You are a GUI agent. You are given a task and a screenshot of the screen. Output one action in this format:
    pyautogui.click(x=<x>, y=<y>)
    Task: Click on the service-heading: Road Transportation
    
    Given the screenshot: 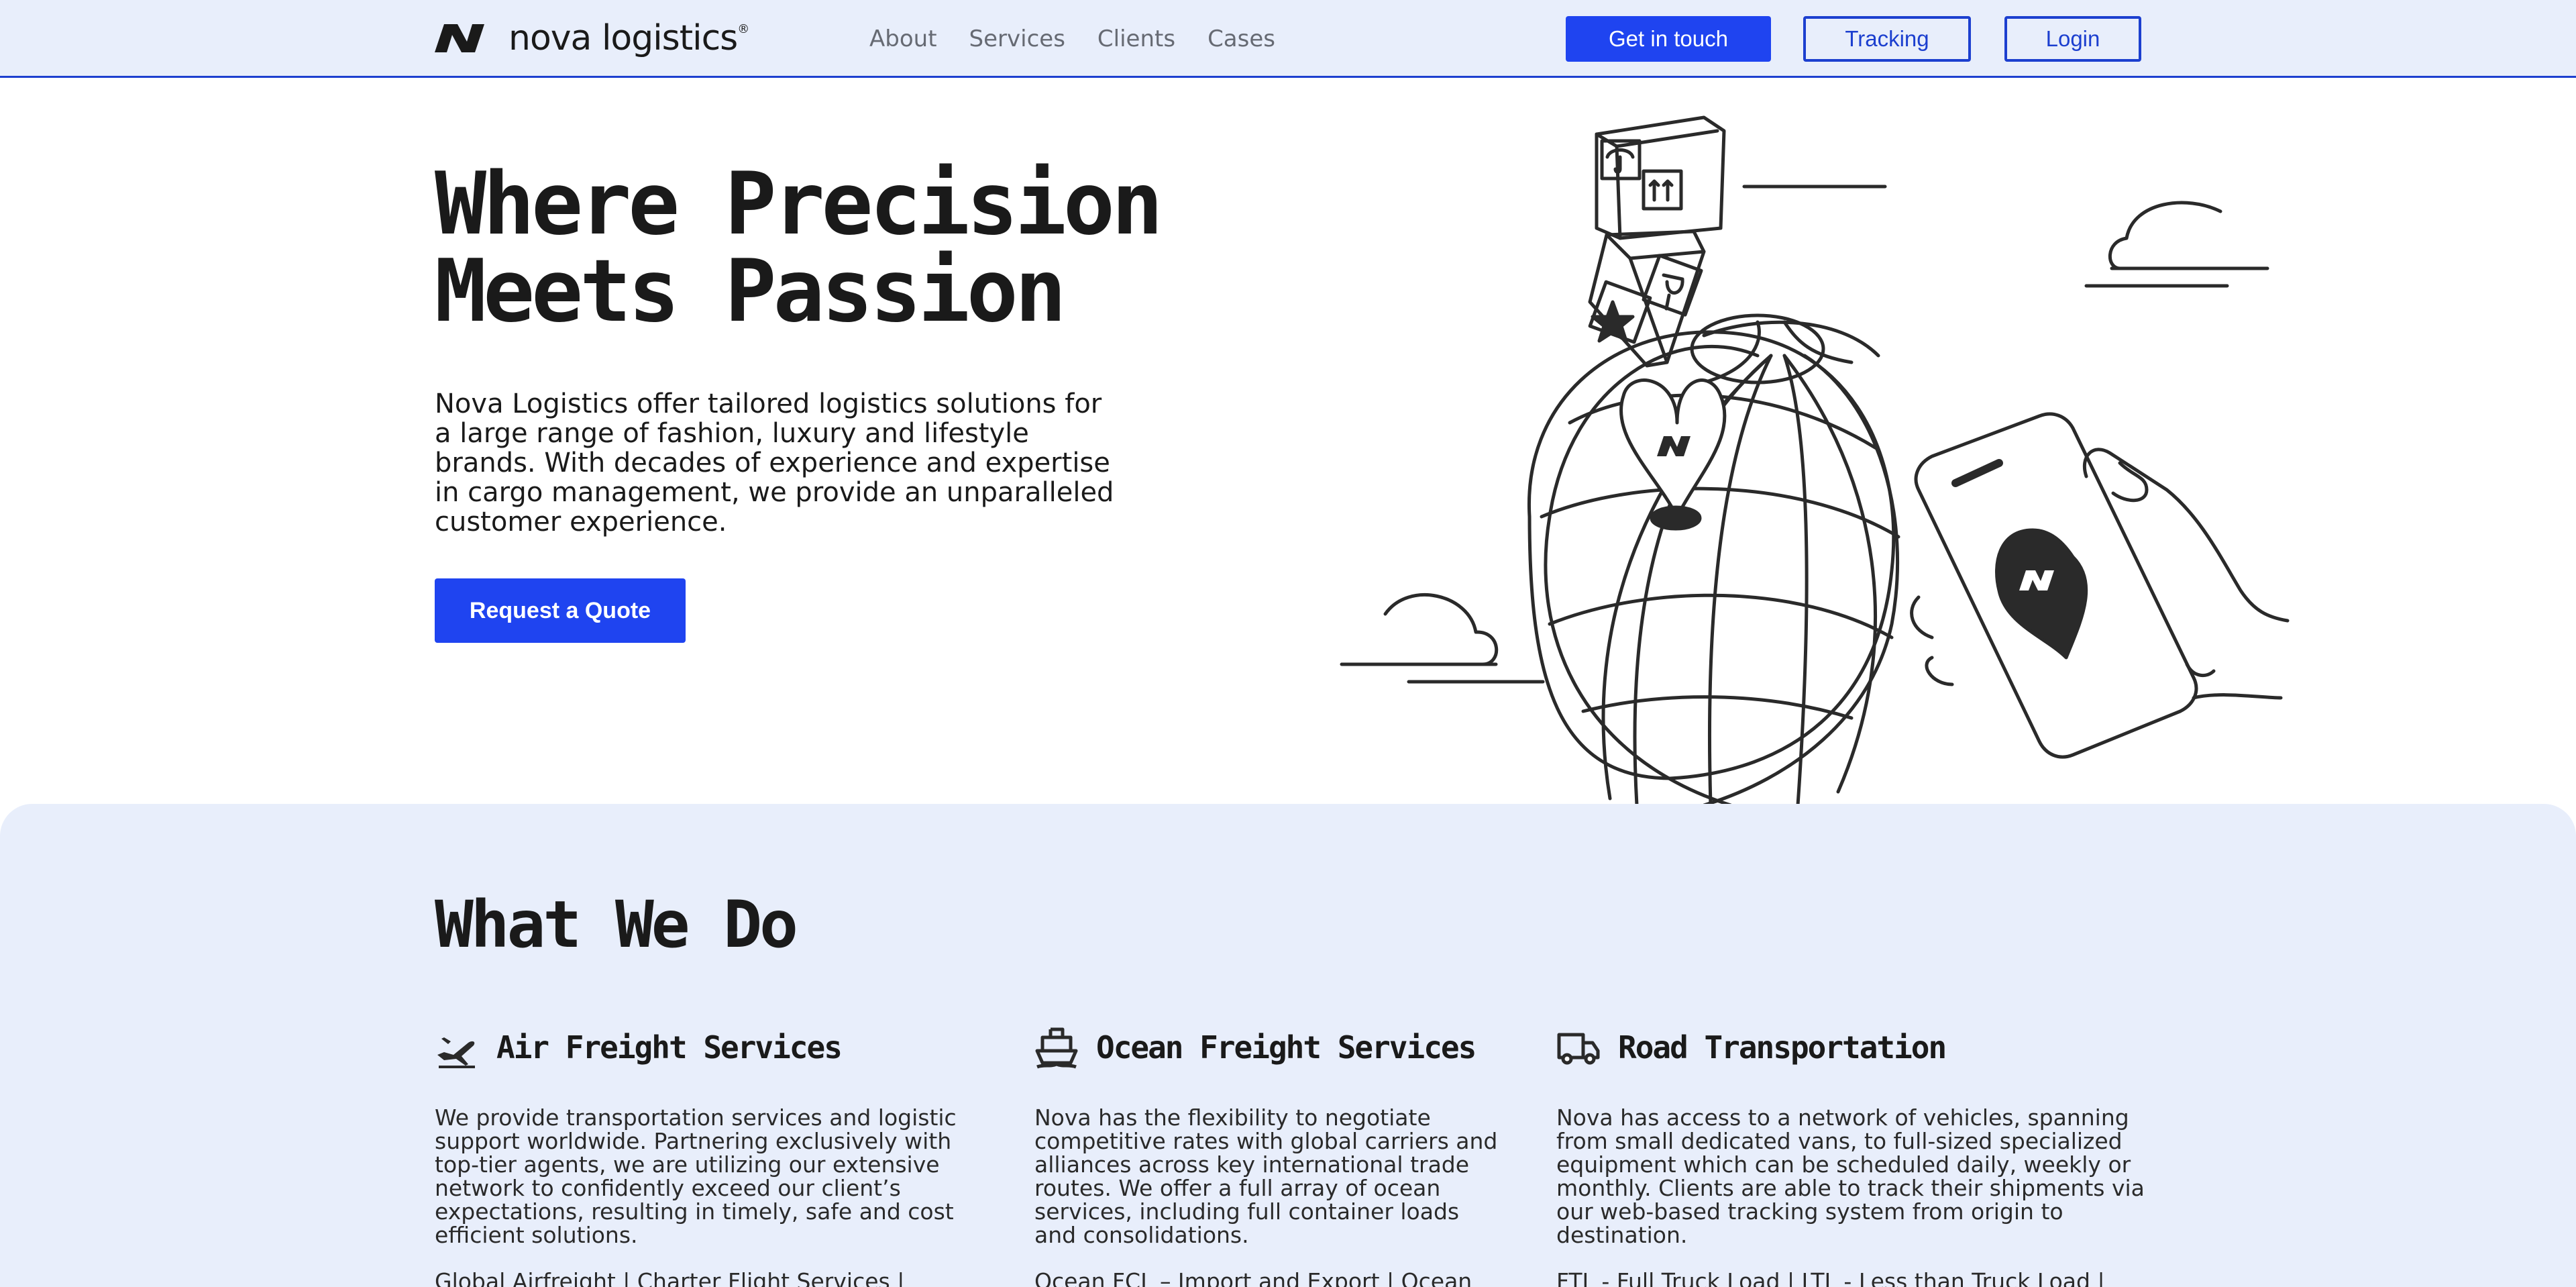 What is the action you would take?
    pyautogui.click(x=1851, y=1047)
    